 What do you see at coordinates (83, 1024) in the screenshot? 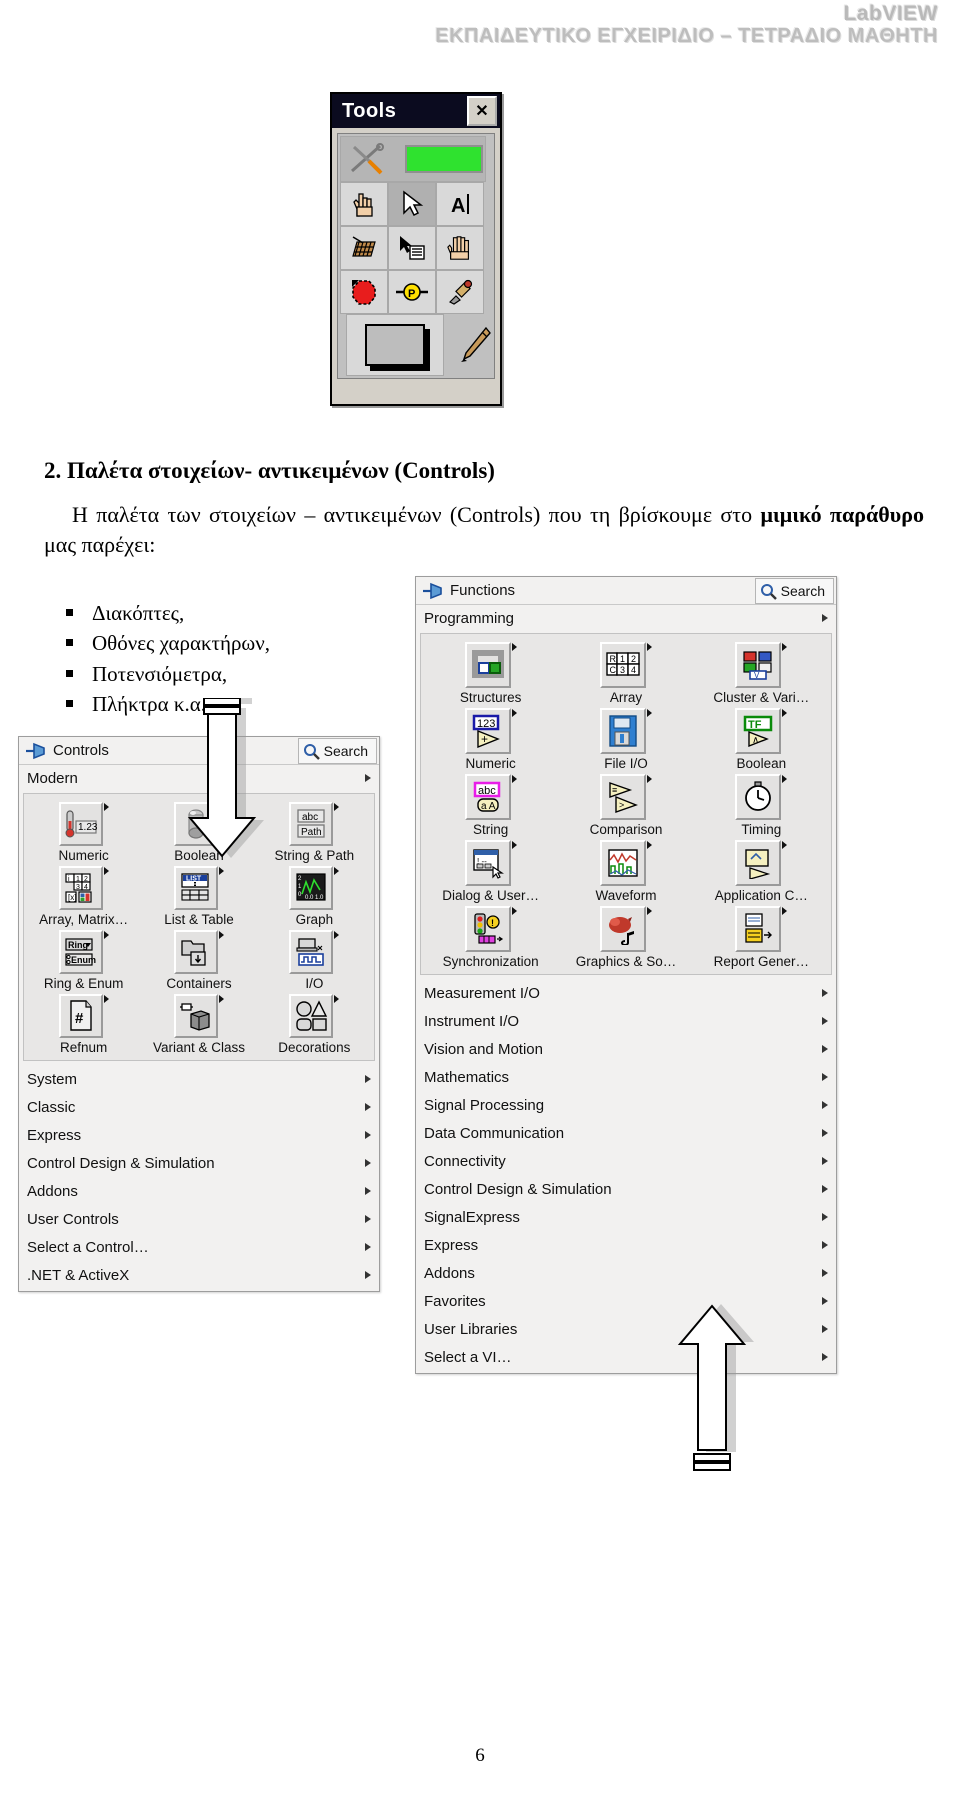
I see `palette-item-refnum: # Refnum` at bounding box center [83, 1024].